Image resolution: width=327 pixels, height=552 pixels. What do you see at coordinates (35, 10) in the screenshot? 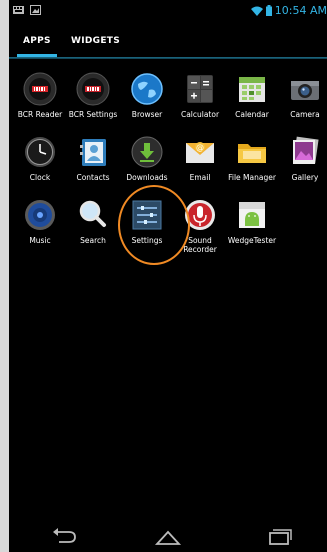
I see `image-notification-icon` at bounding box center [35, 10].